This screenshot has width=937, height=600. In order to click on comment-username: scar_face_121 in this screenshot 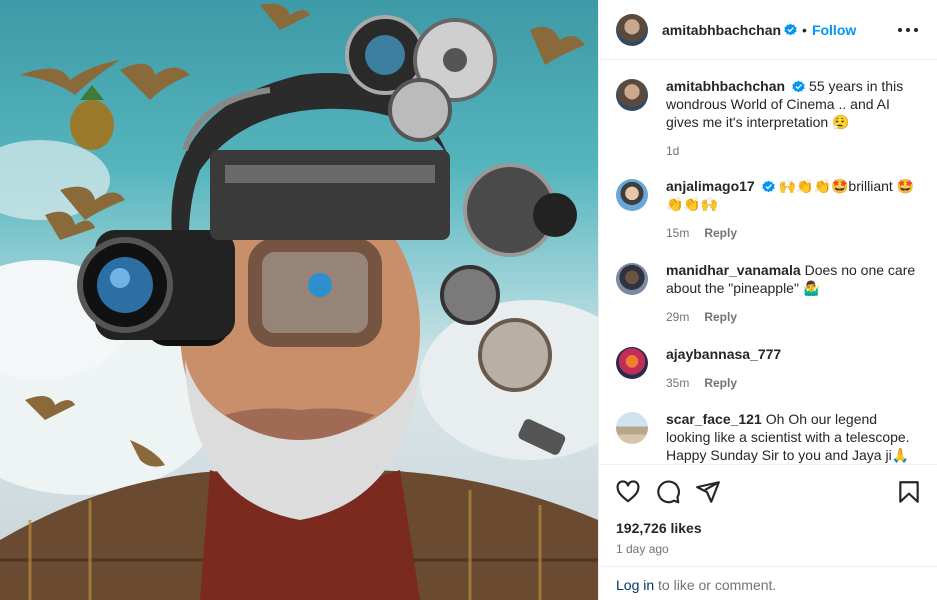, I will do `click(714, 419)`.